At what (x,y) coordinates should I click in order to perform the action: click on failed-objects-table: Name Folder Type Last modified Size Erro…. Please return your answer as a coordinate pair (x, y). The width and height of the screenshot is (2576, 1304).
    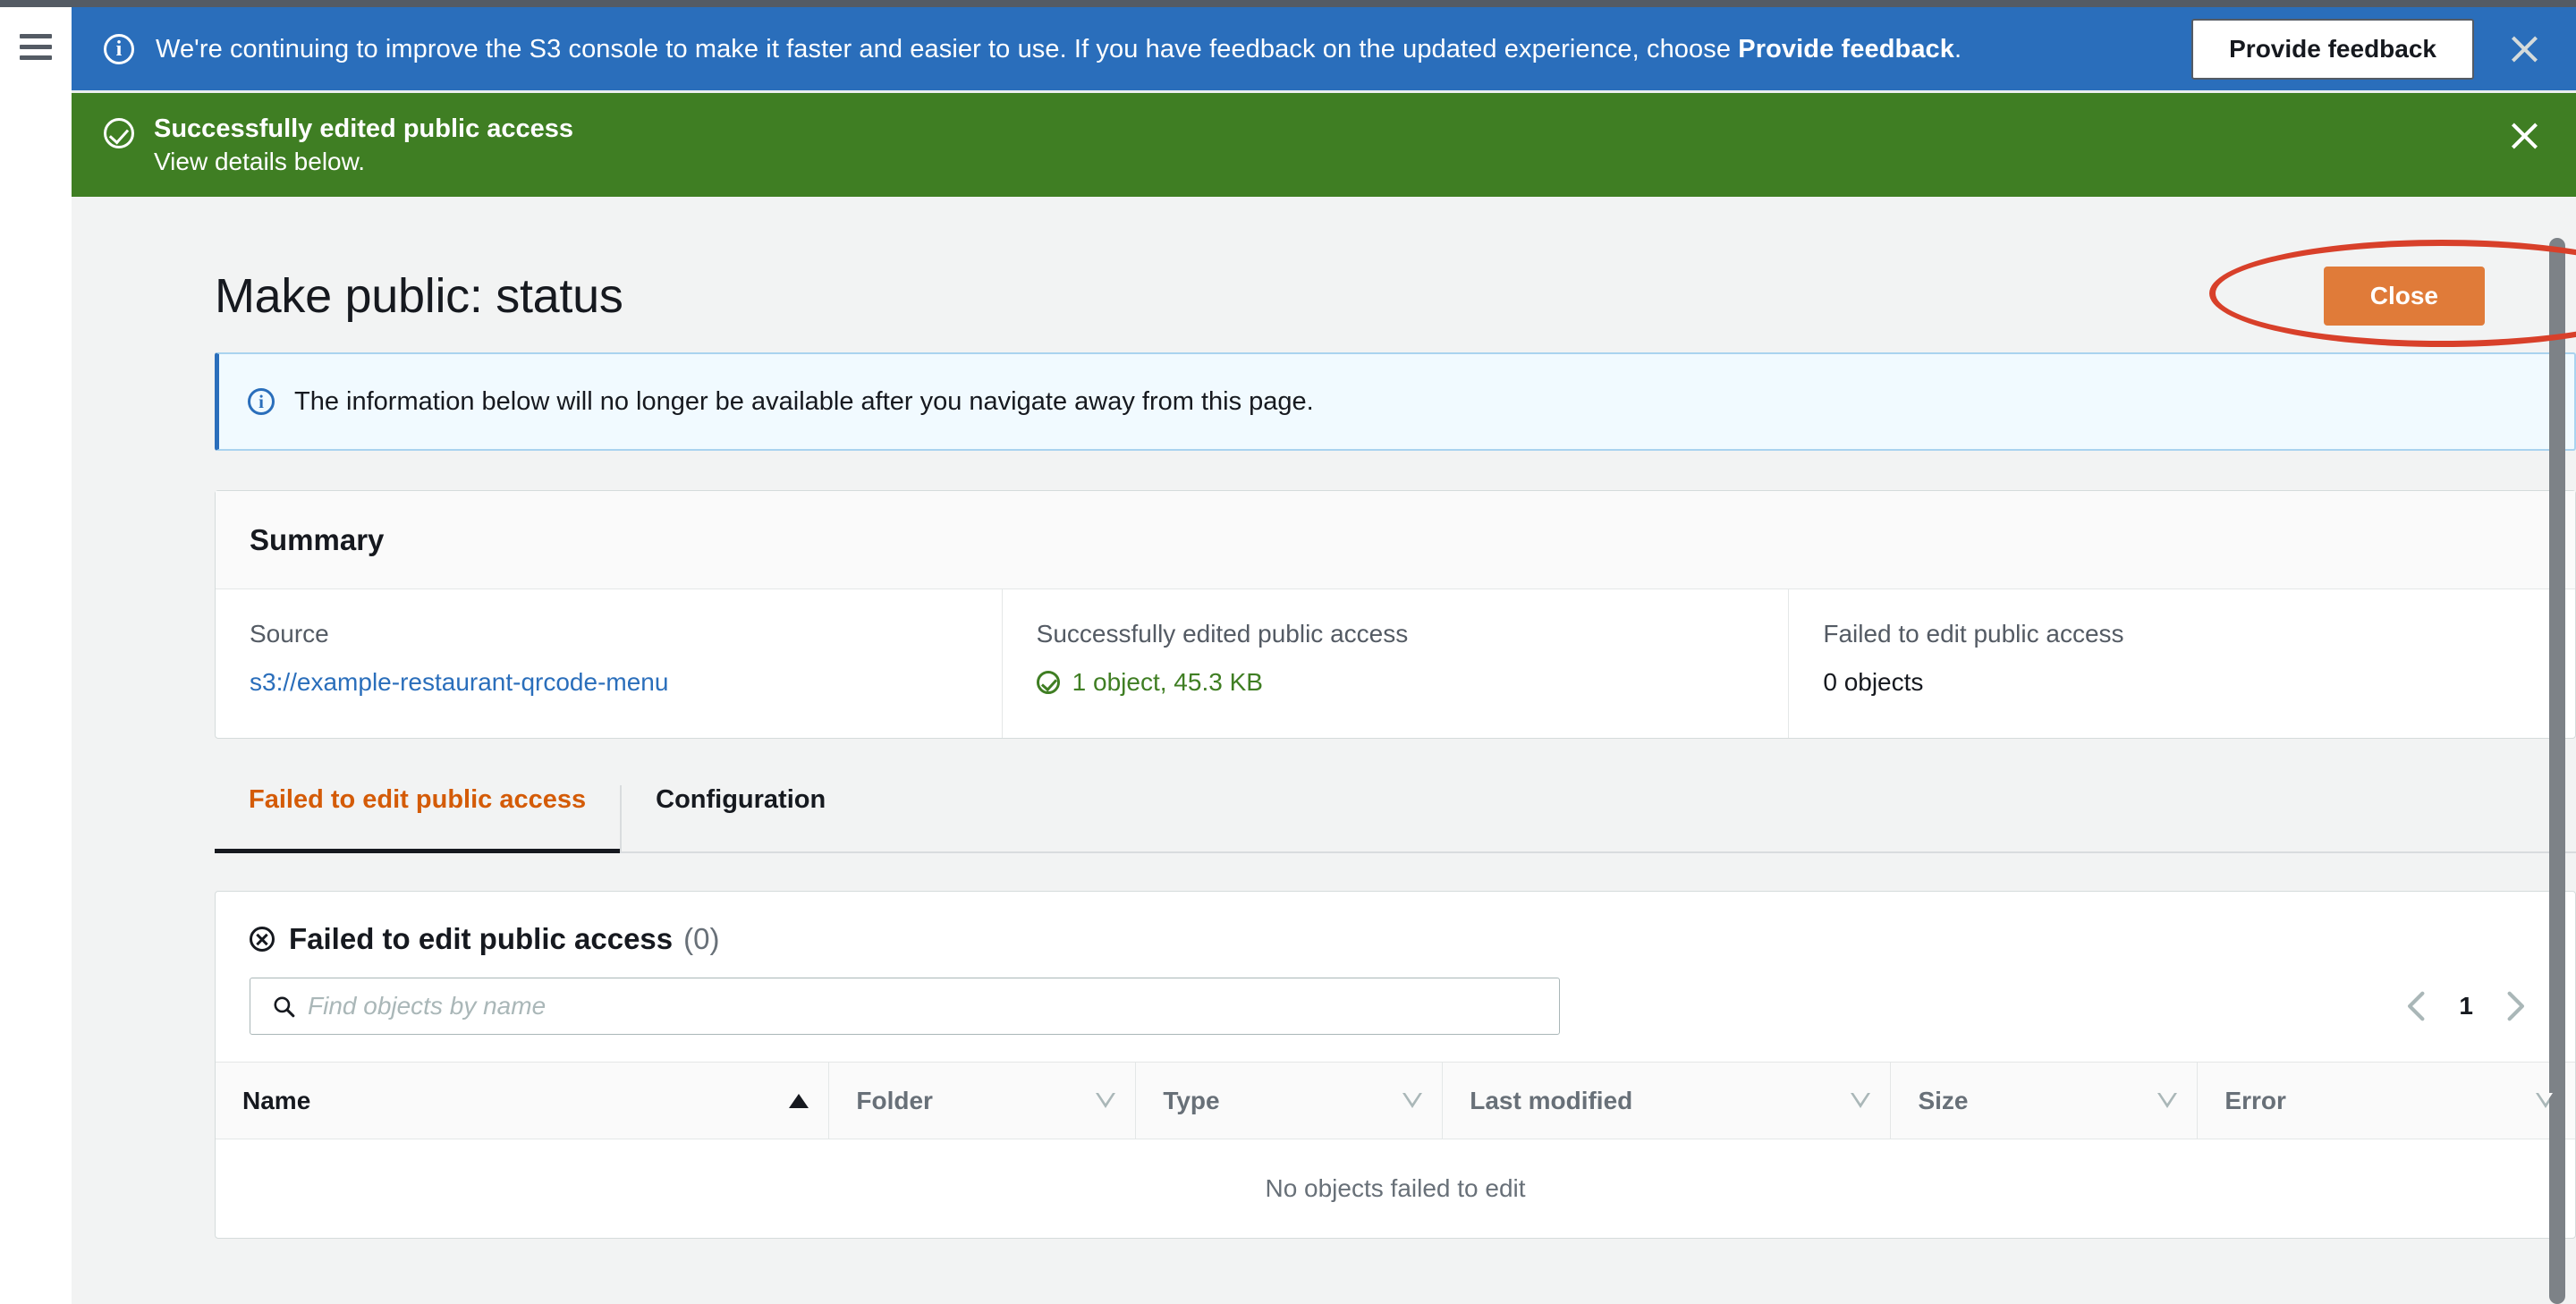
    Looking at the image, I should click on (1395, 1150).